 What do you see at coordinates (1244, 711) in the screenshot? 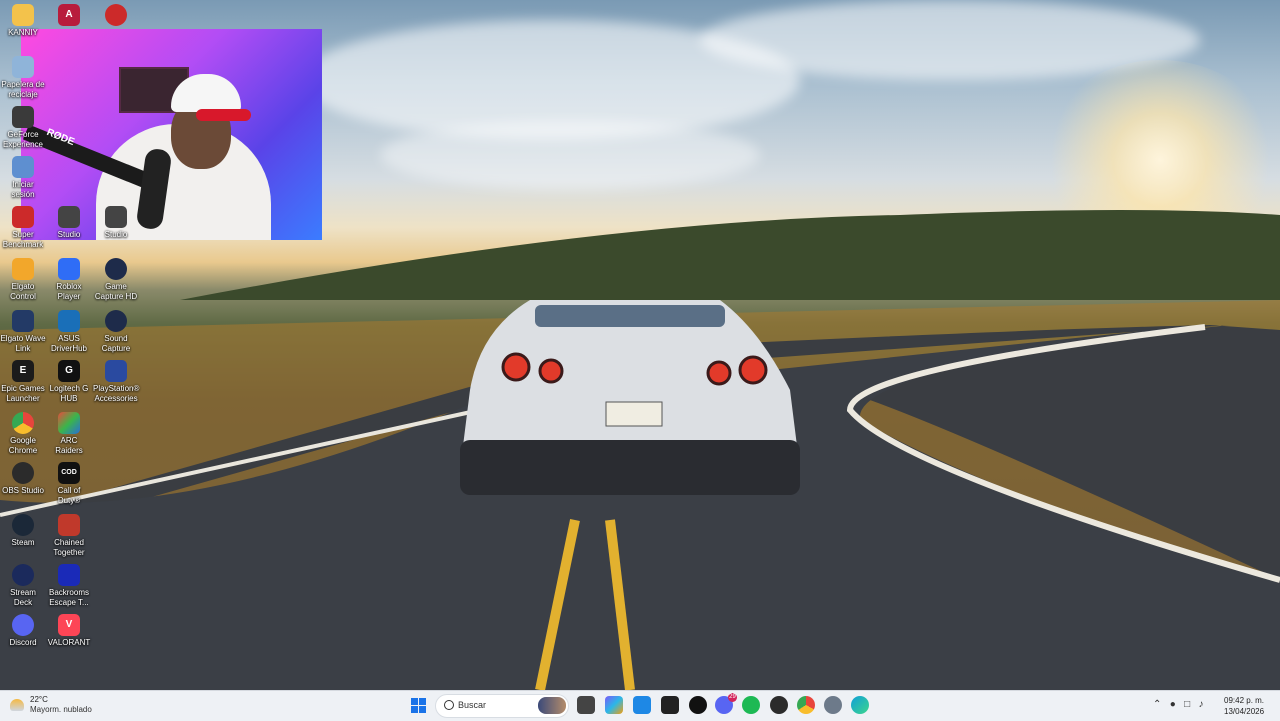
I see `clock-date: 13/04/2026` at bounding box center [1244, 711].